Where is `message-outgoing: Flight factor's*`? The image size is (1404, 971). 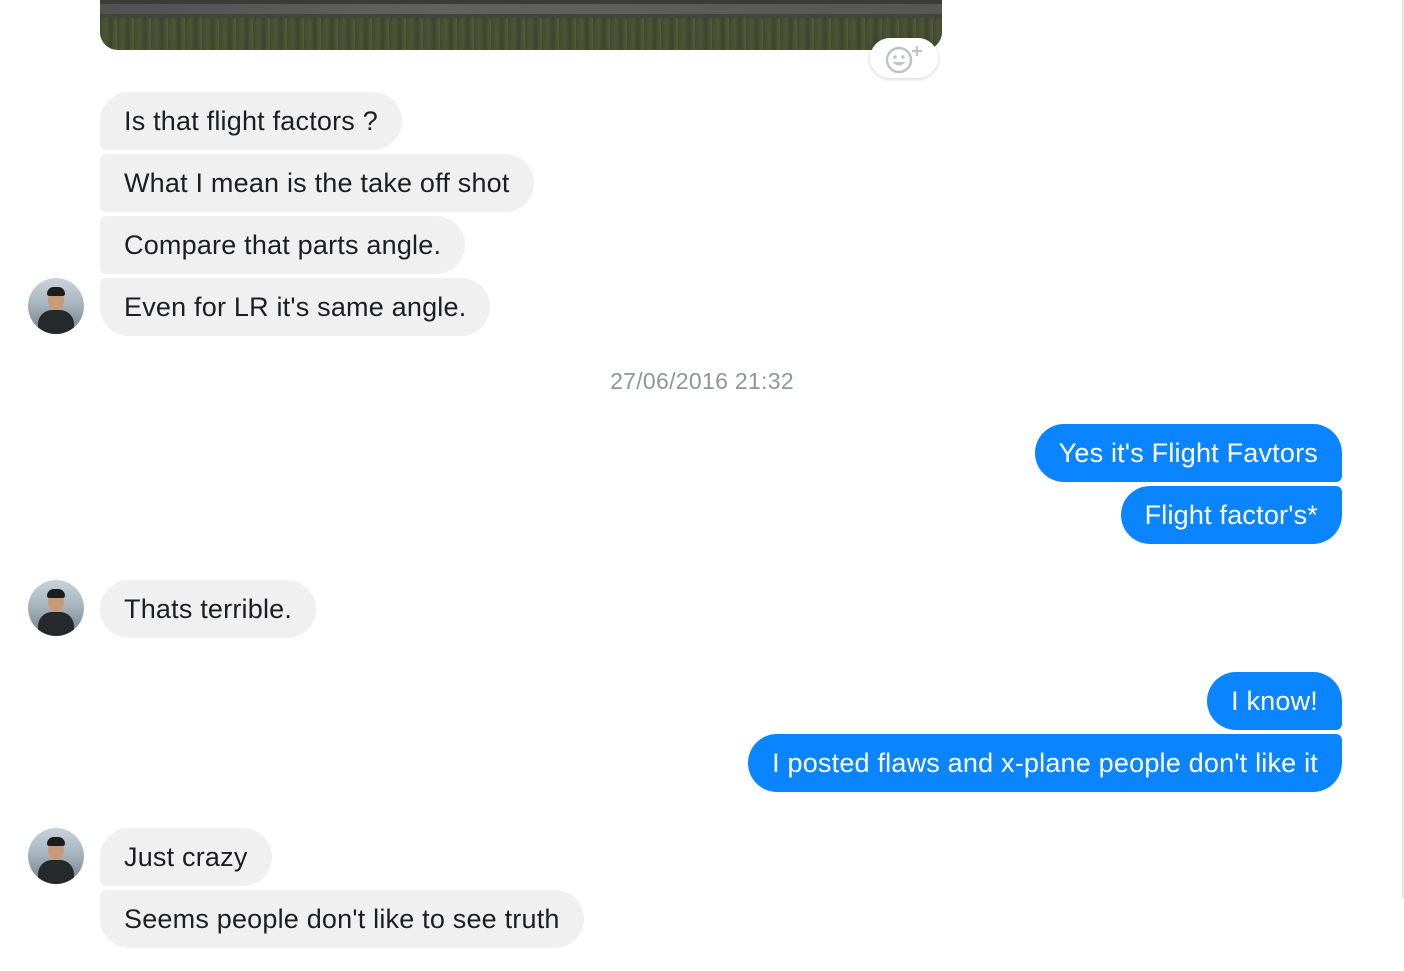 message-outgoing: Flight factor's* is located at coordinates (1231, 515).